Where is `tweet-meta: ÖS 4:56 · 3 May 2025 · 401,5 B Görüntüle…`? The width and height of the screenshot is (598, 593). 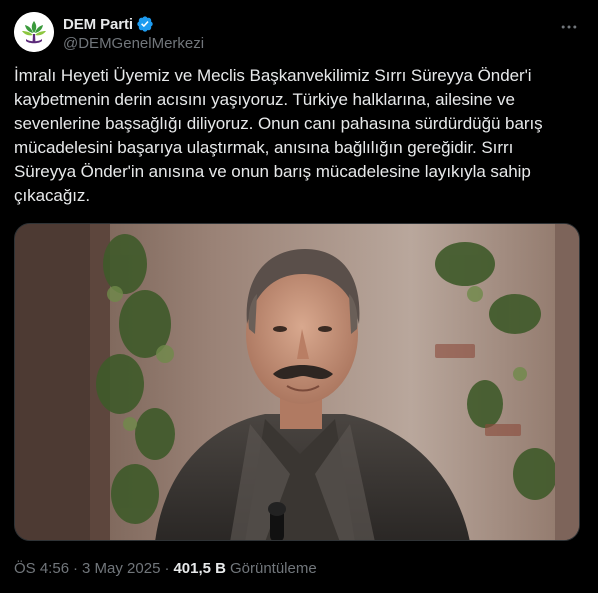
tweet-meta: ÖS 4:56 · 3 May 2025 · 401,5 B Görüntüle… is located at coordinates (165, 568).